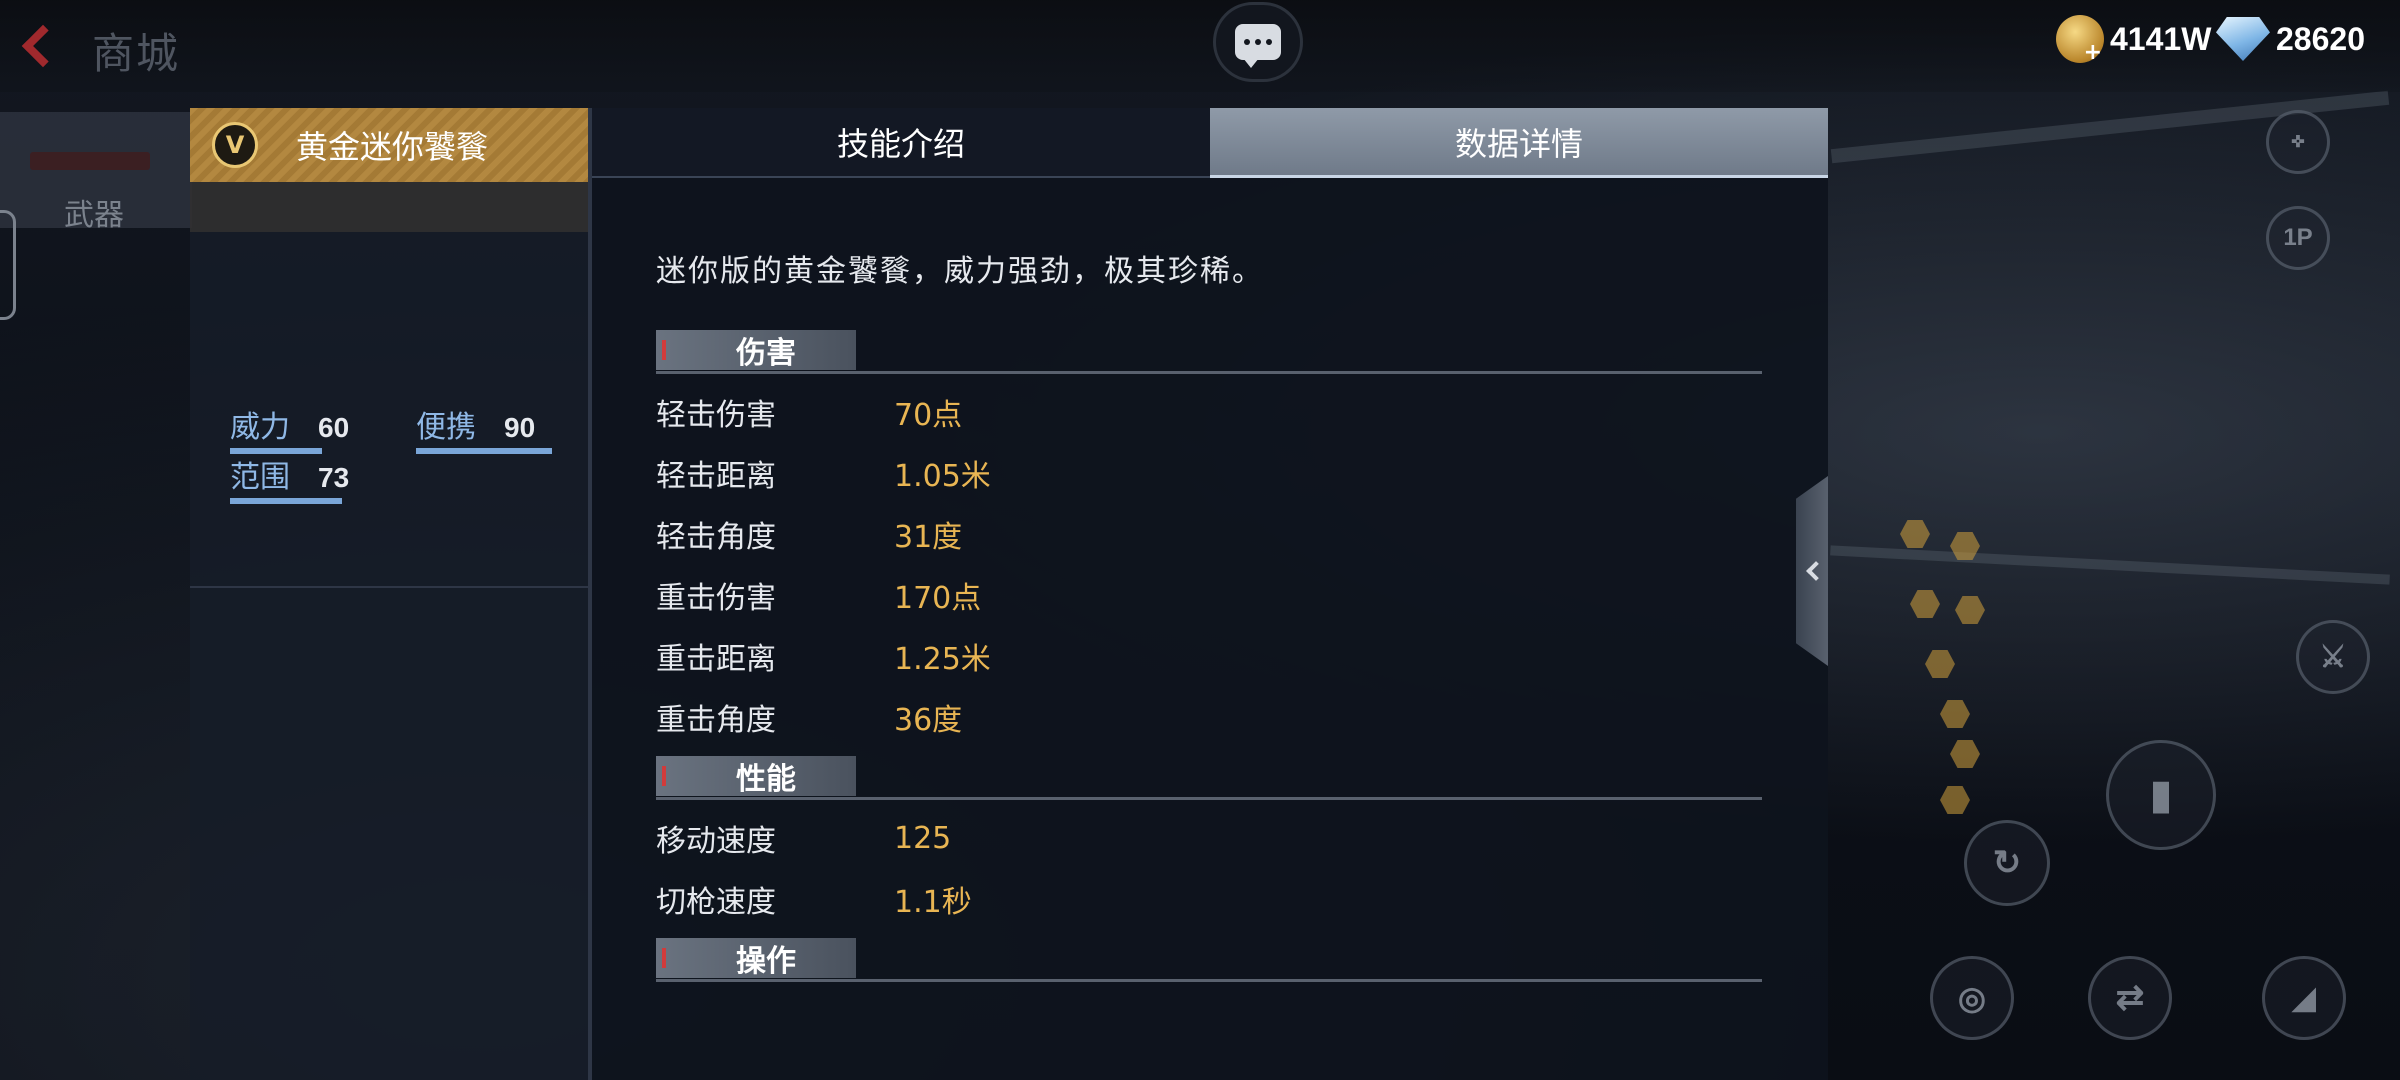  Describe the element at coordinates (928, 720) in the screenshot. I see `row-value: 36度` at that location.